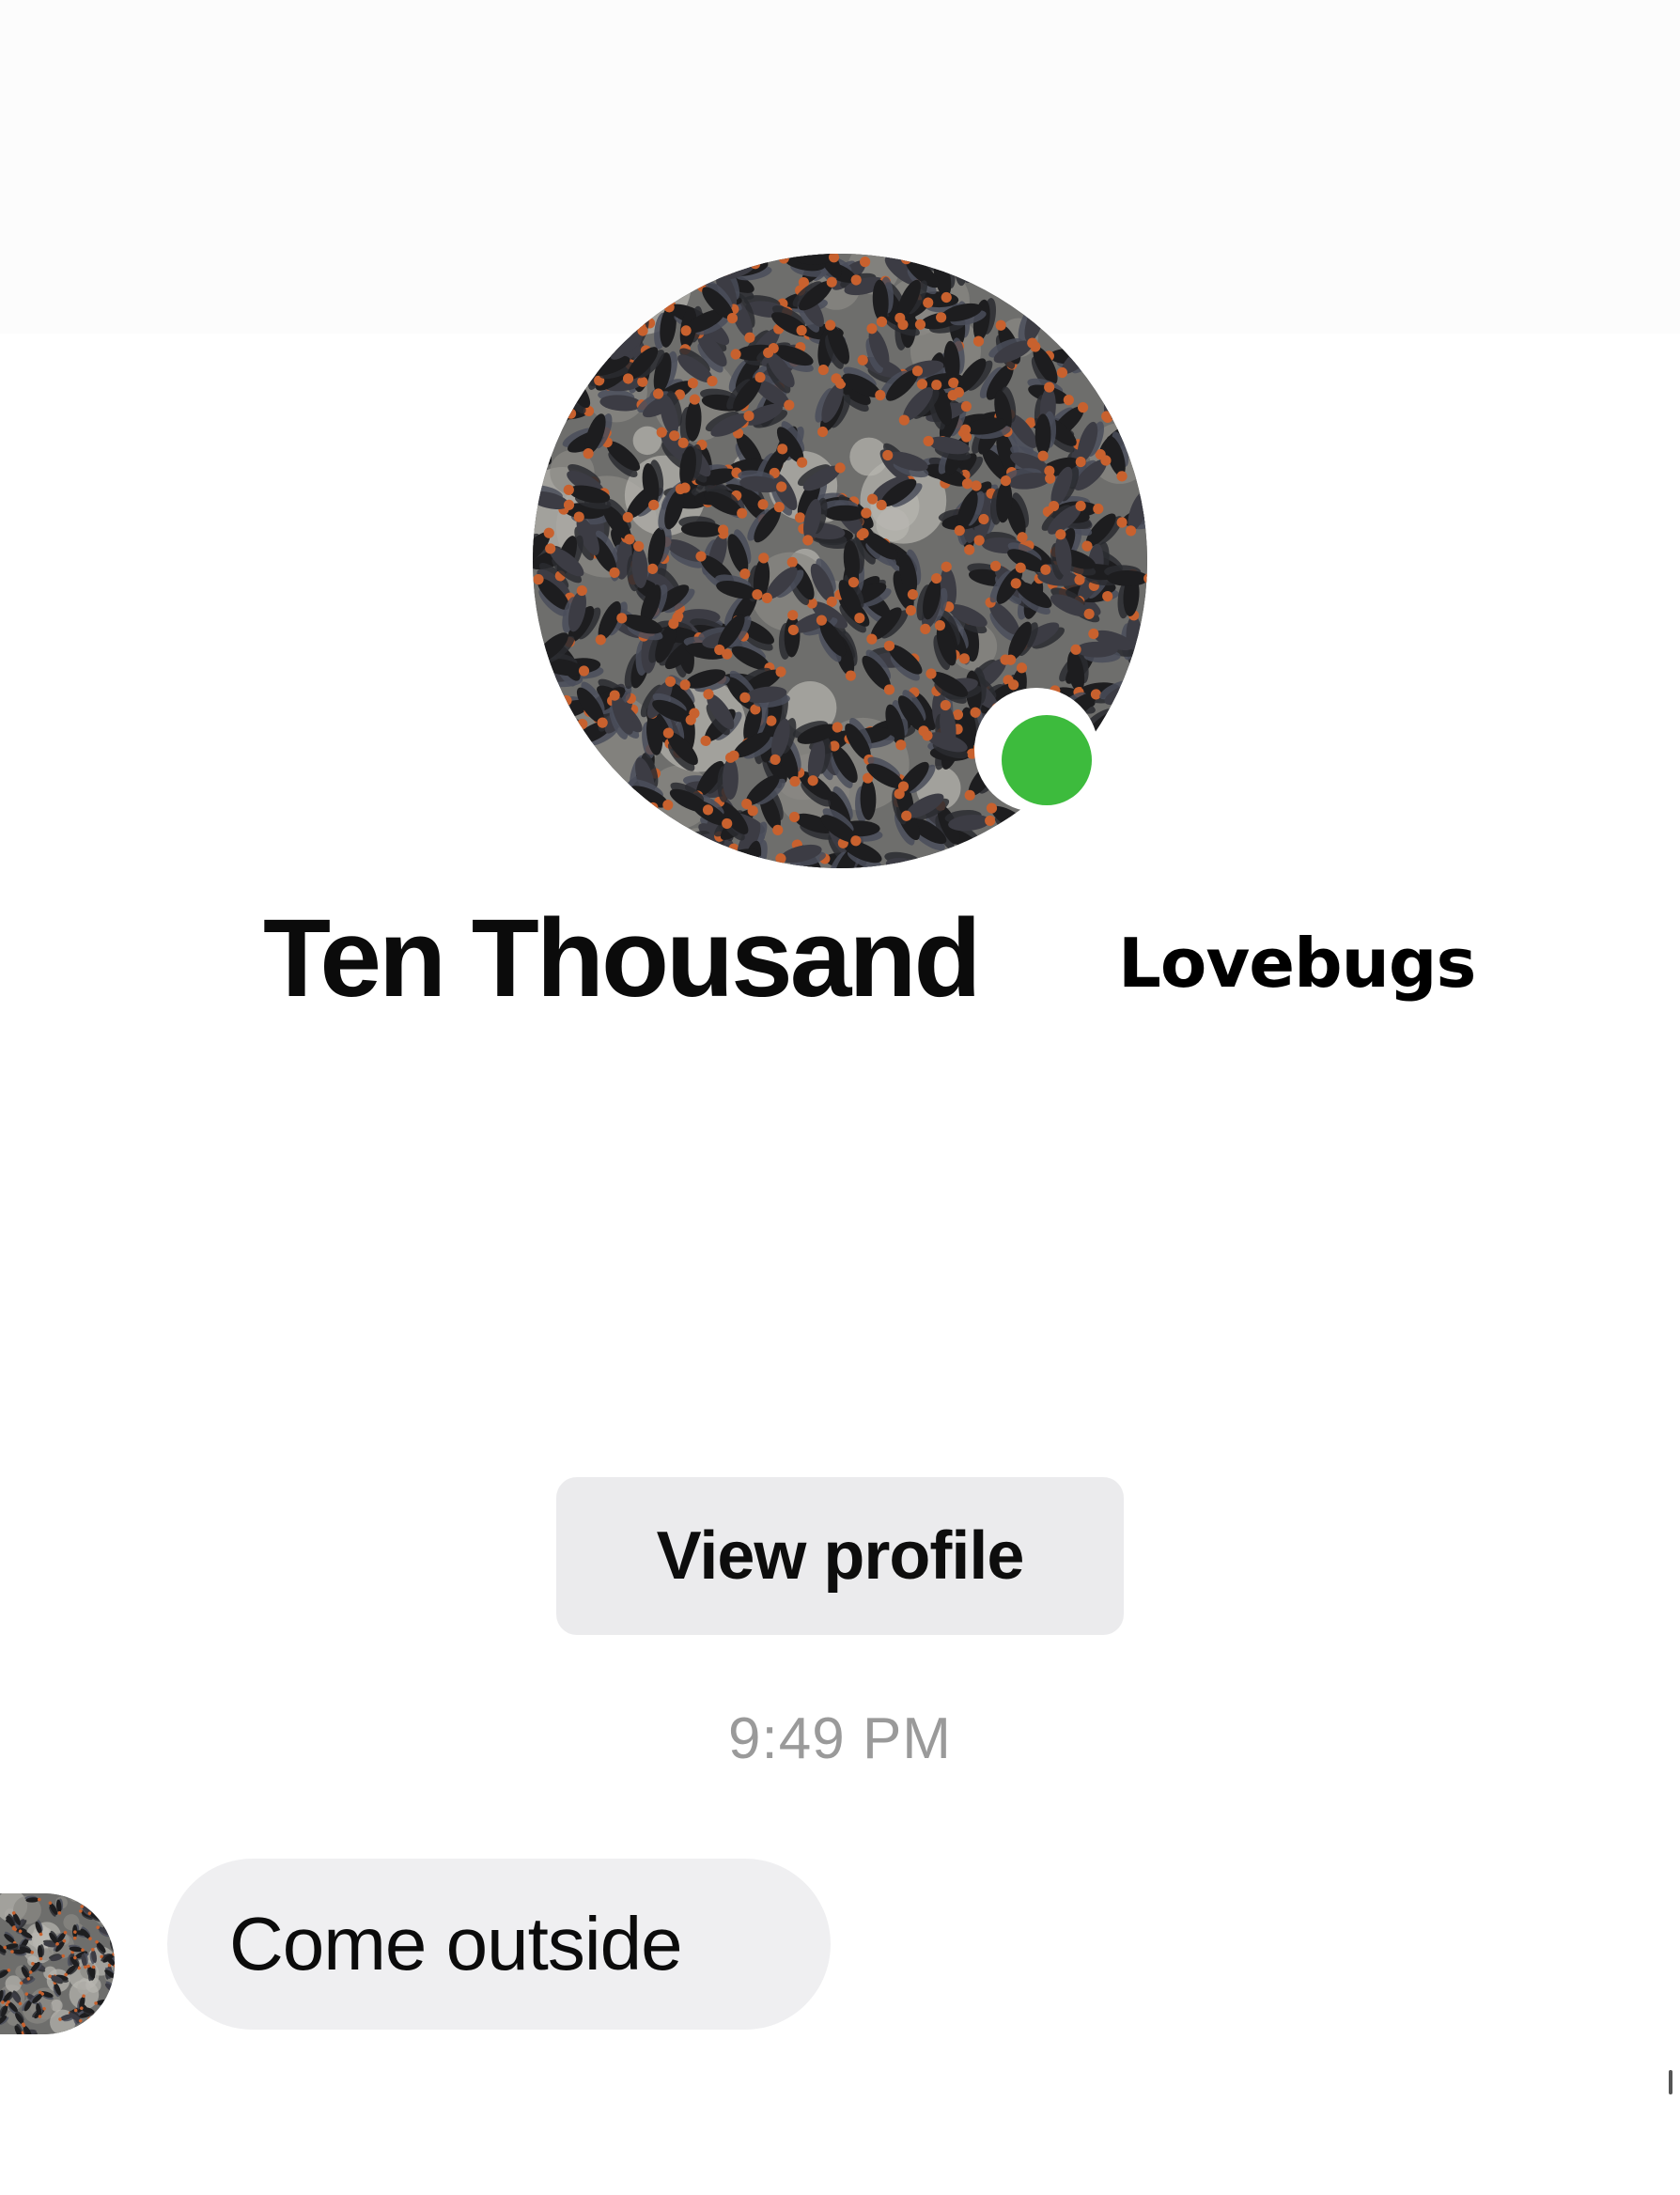 Image resolution: width=1680 pixels, height=2195 pixels. What do you see at coordinates (622, 958) in the screenshot?
I see `contact-name-first-part: Ten Thousand` at bounding box center [622, 958].